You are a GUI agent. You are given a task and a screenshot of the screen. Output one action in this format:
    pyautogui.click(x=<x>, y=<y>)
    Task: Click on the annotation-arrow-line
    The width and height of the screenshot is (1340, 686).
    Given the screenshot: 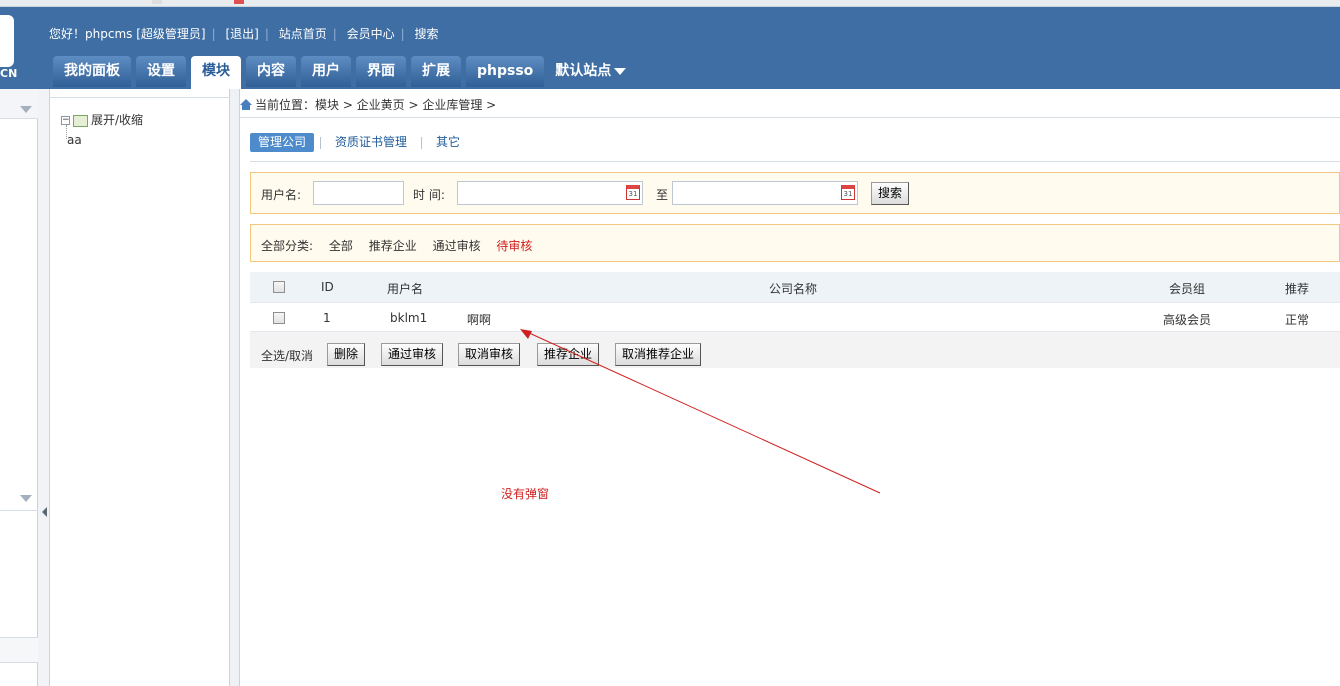 What is the action you would take?
    pyautogui.click(x=703, y=412)
    